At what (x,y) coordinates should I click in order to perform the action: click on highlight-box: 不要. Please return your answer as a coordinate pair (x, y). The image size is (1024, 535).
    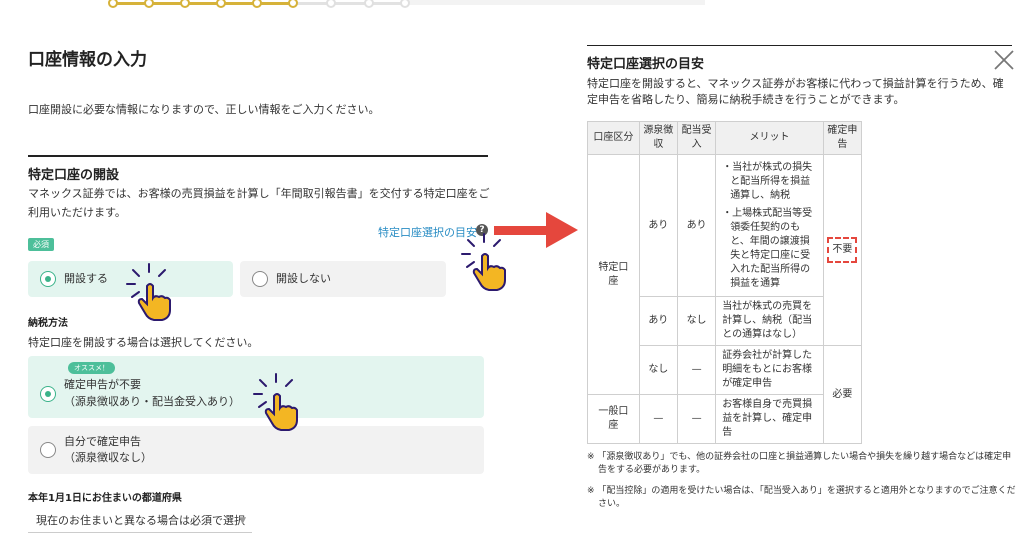
    Looking at the image, I should click on (842, 250).